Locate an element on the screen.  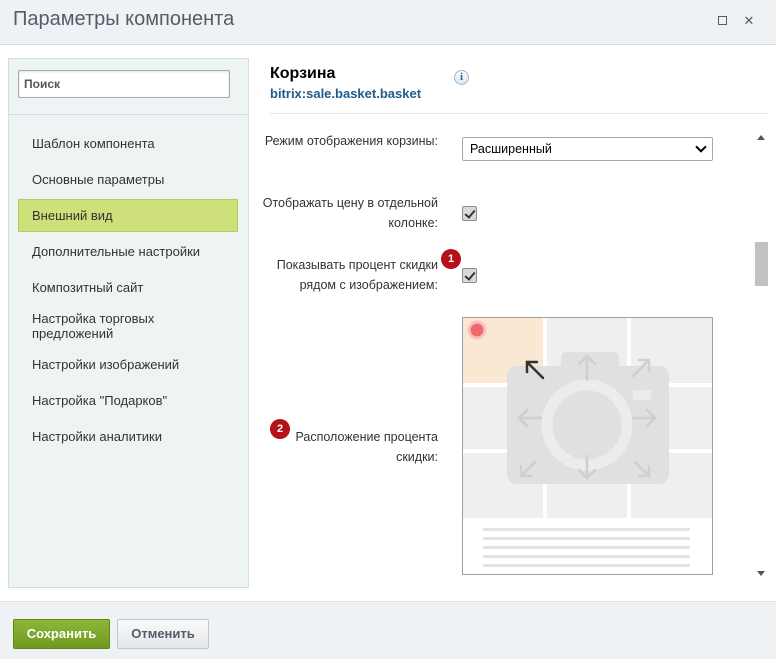
dialog-title: Параметры компонента is located at coordinates (124, 19).